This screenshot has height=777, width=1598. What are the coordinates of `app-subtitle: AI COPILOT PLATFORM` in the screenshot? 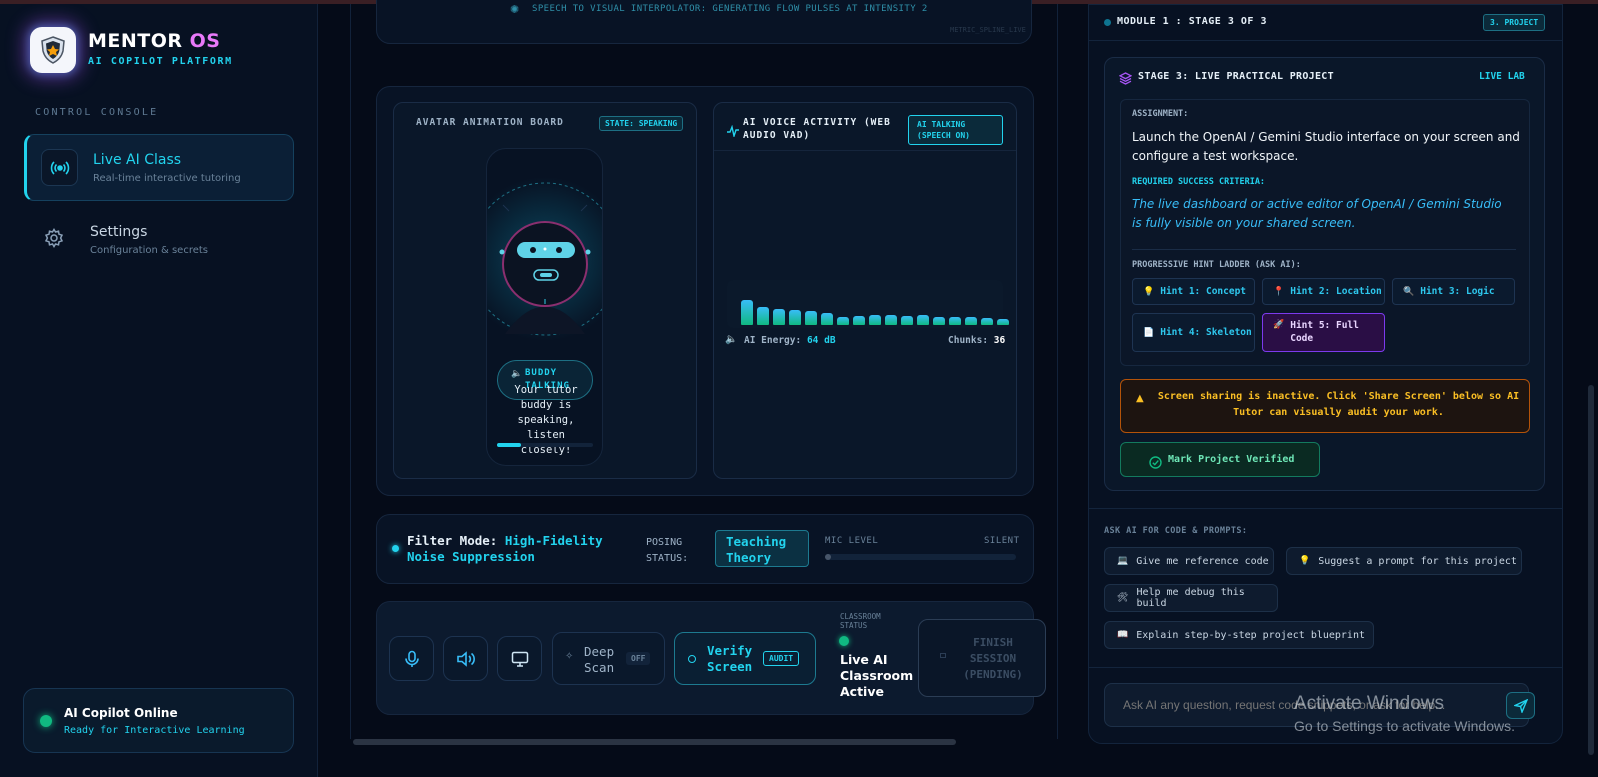 It's located at (160, 61).